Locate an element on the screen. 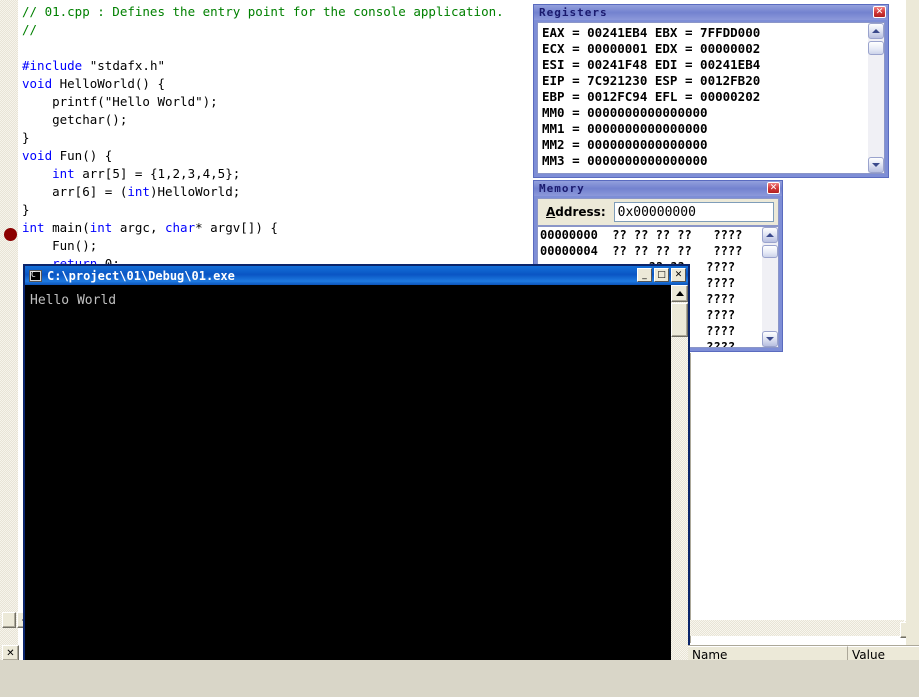 The image size is (919, 697). console-minimize-button: _ is located at coordinates (644, 275).